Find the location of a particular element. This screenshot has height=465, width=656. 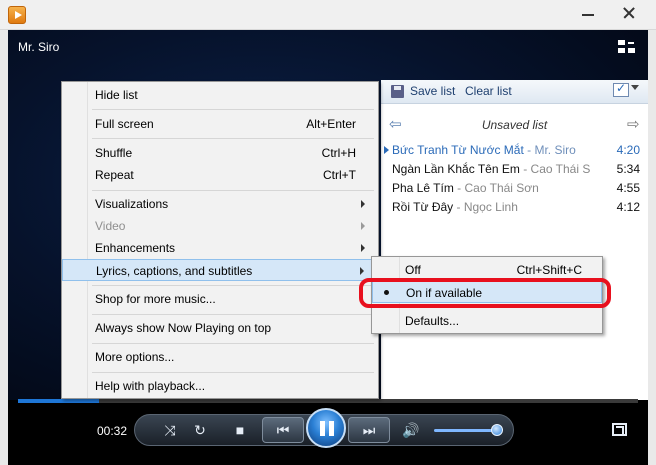

playlist-item-duration: 4:20 is located at coordinates (628, 150).